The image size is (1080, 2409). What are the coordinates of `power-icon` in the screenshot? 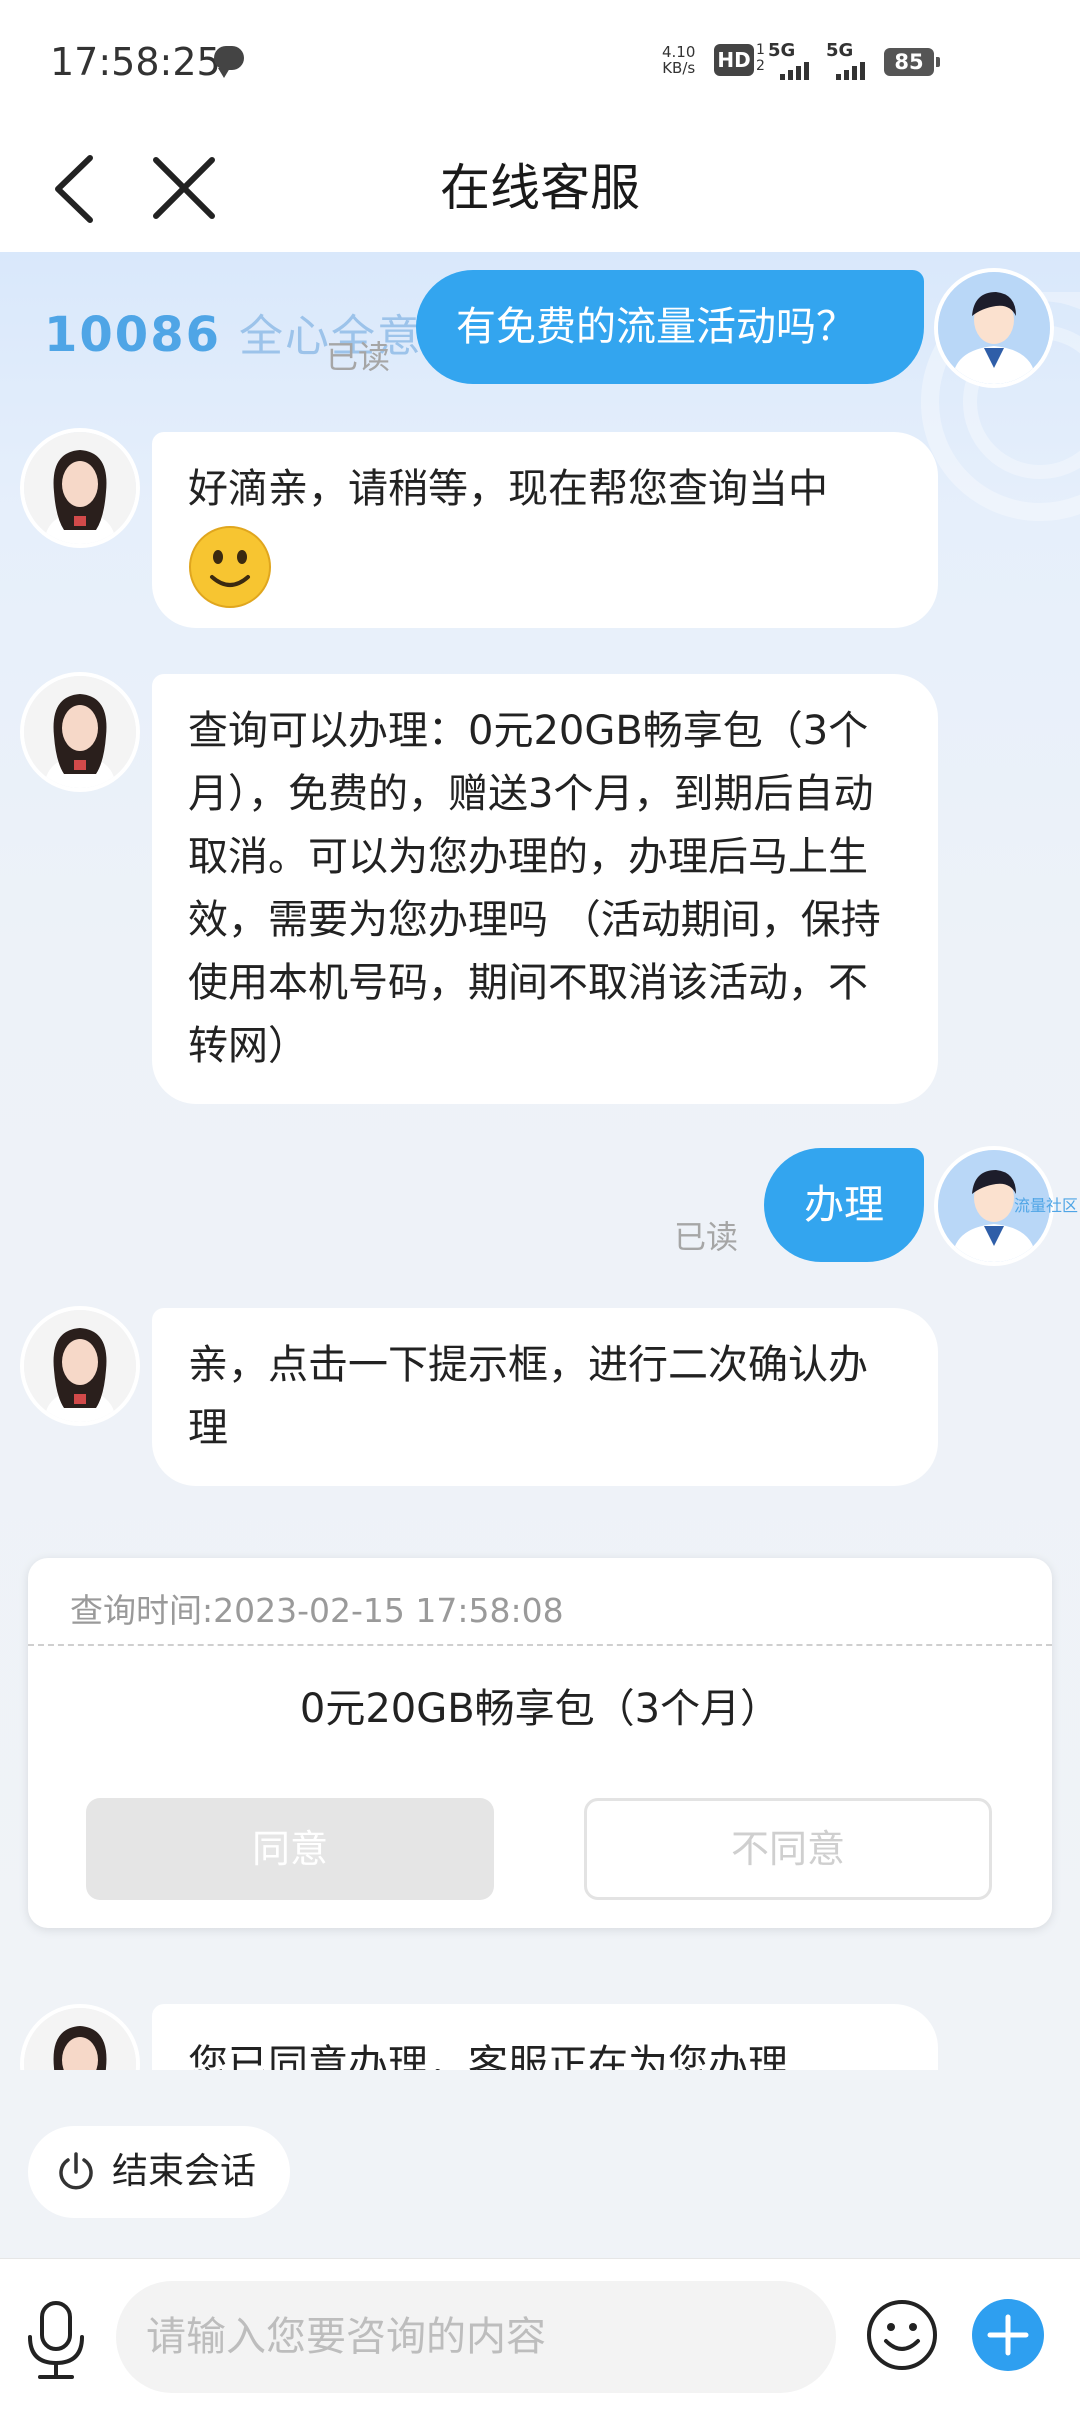 It's located at (76, 2171).